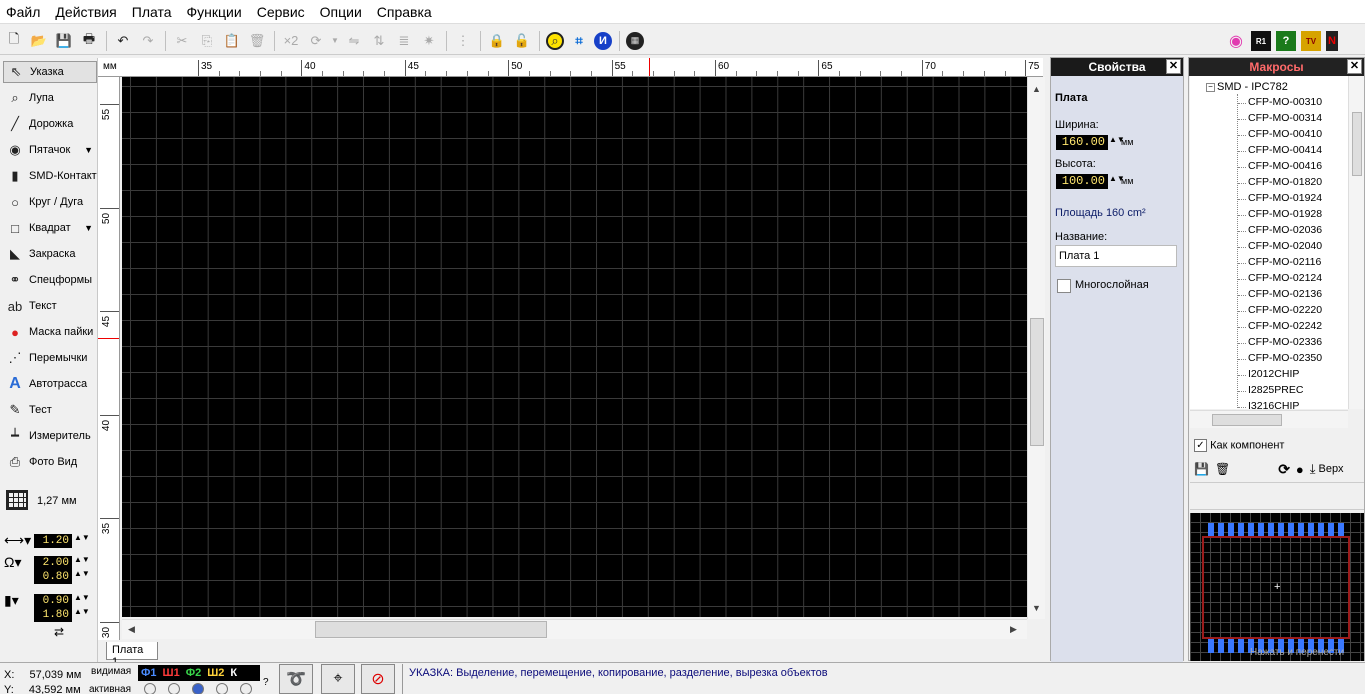 This screenshot has height=694, width=1365. What do you see at coordinates (50, 384) in the screenshot?
I see `tool-12: A Автотрасса` at bounding box center [50, 384].